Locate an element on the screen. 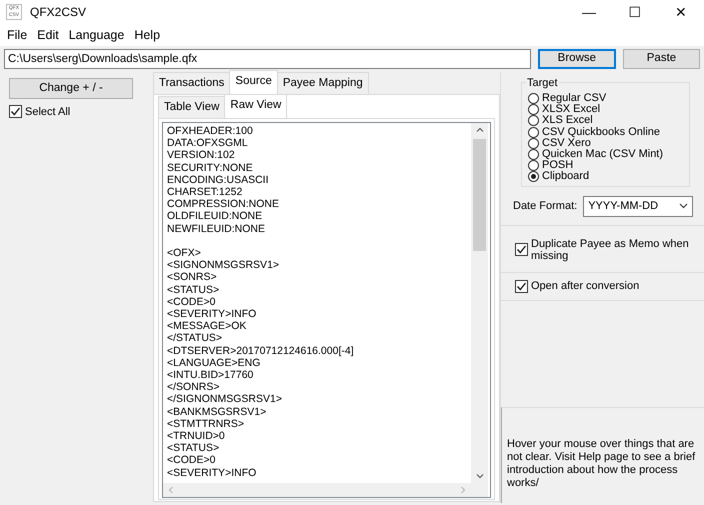 The image size is (704, 505). path-button: Browse is located at coordinates (577, 59).